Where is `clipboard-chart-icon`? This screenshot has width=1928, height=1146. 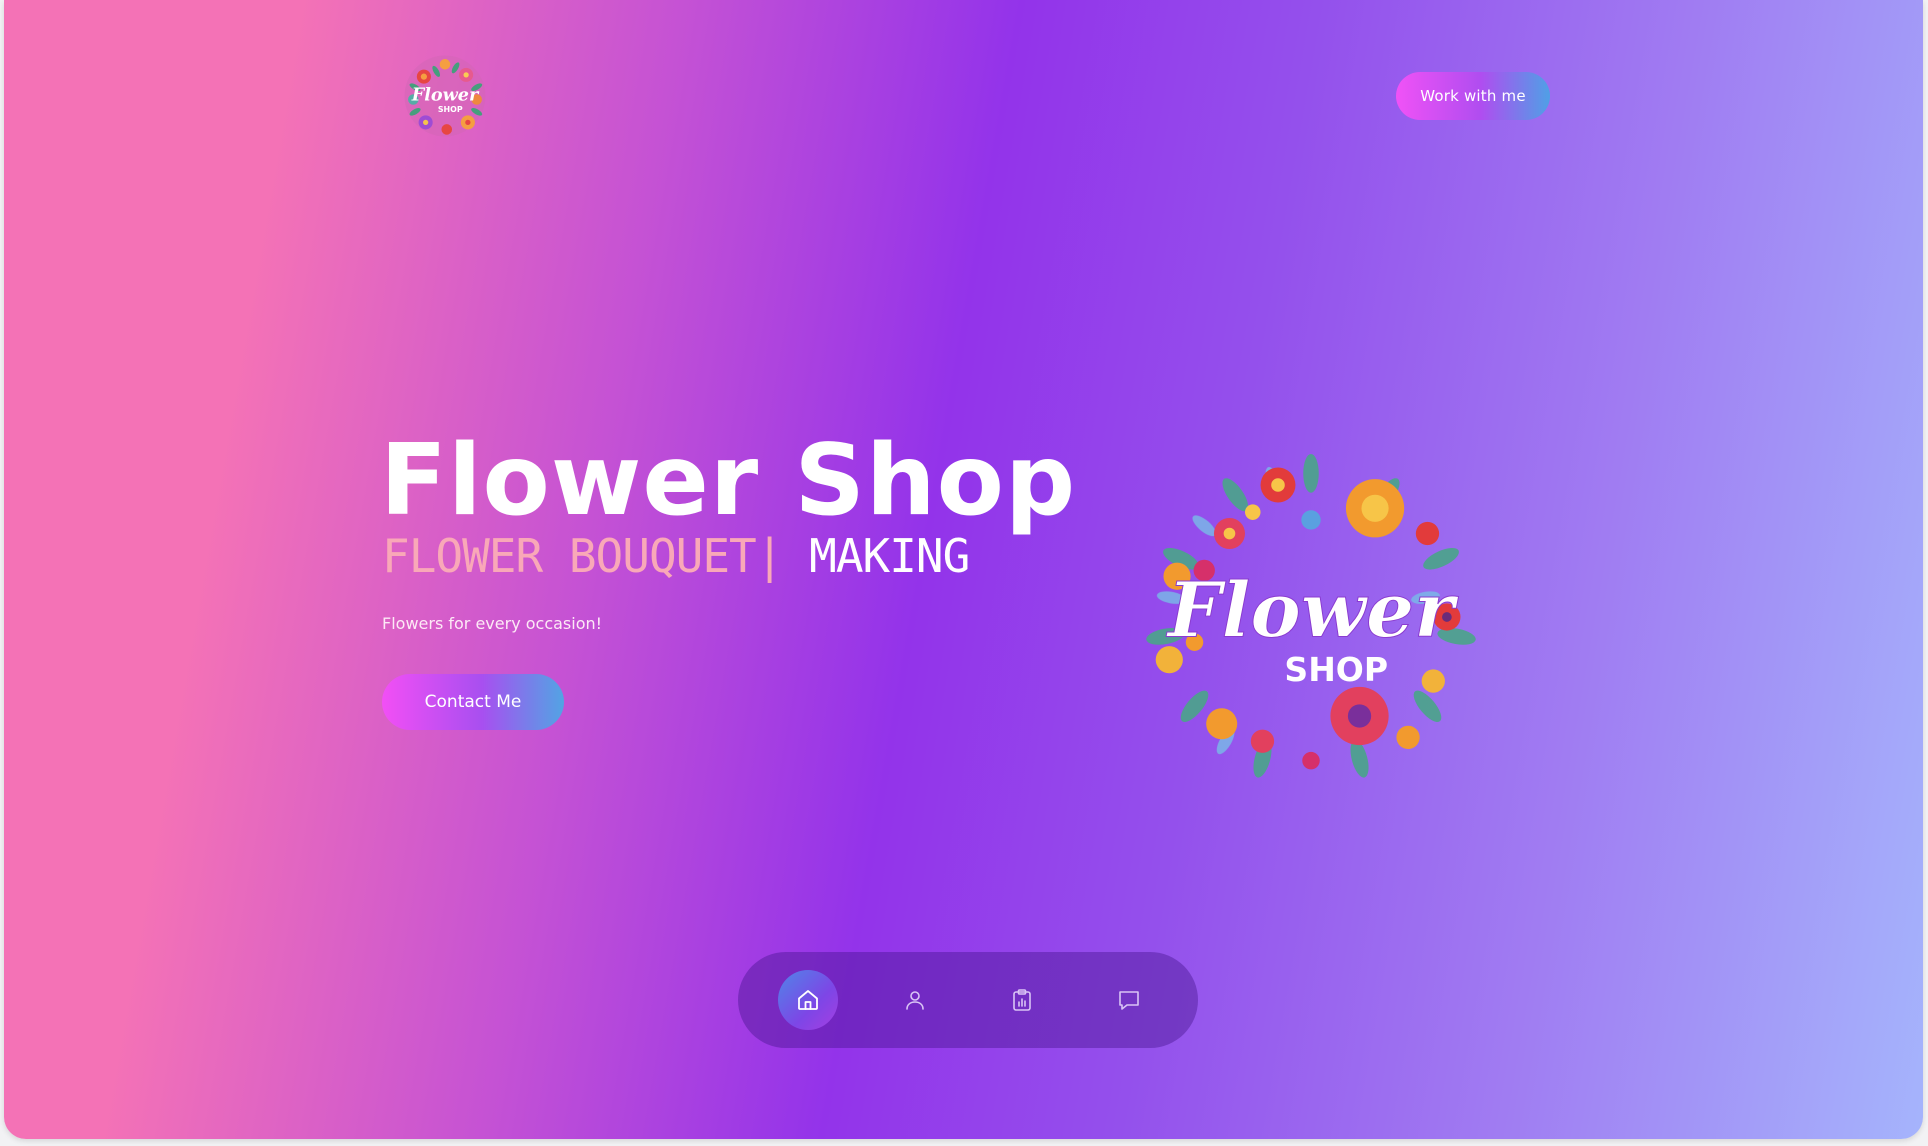
clipboard-chart-icon is located at coordinates (1021, 1000).